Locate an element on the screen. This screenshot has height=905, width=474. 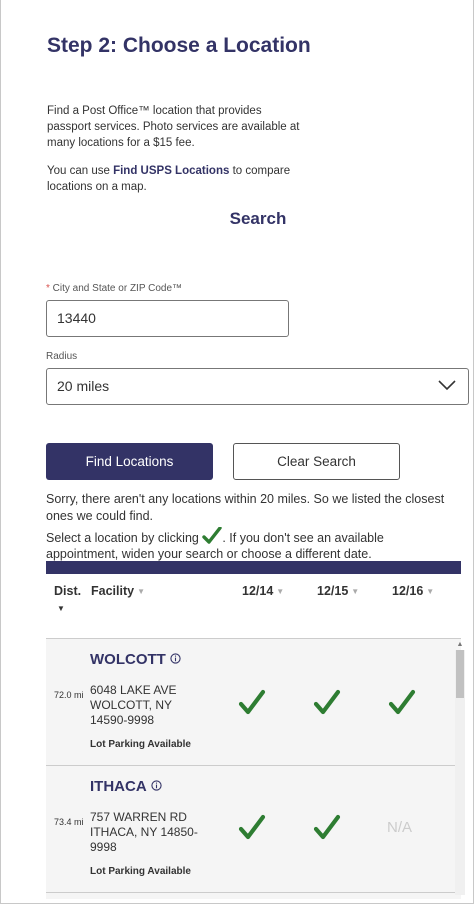
column-header-date-1-label: 12/14 is located at coordinates (258, 591).